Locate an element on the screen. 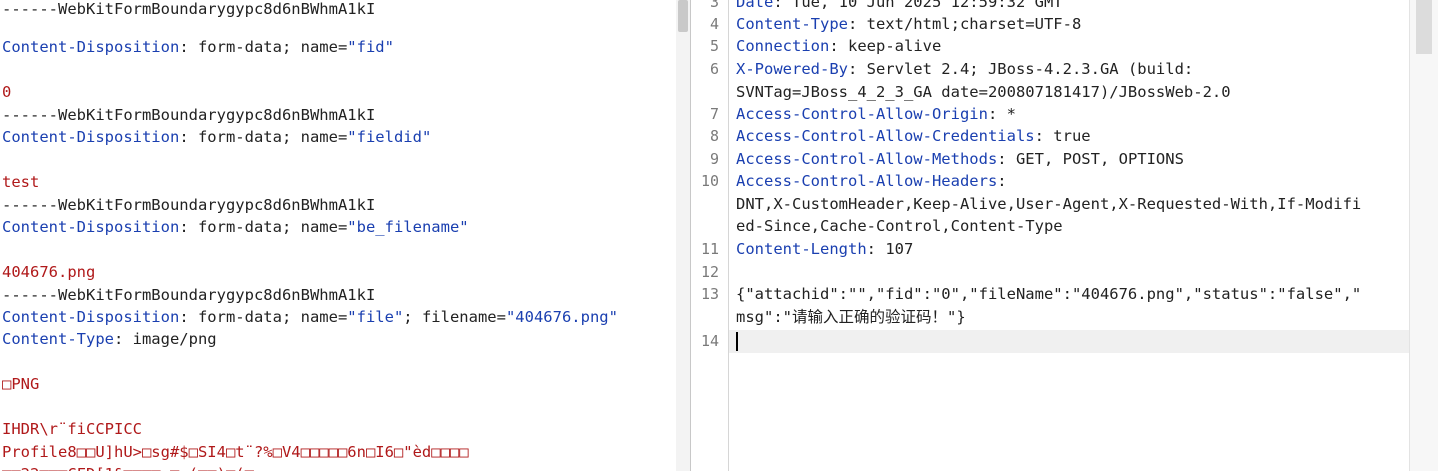  line-number: 10 is located at coordinates (709, 181).